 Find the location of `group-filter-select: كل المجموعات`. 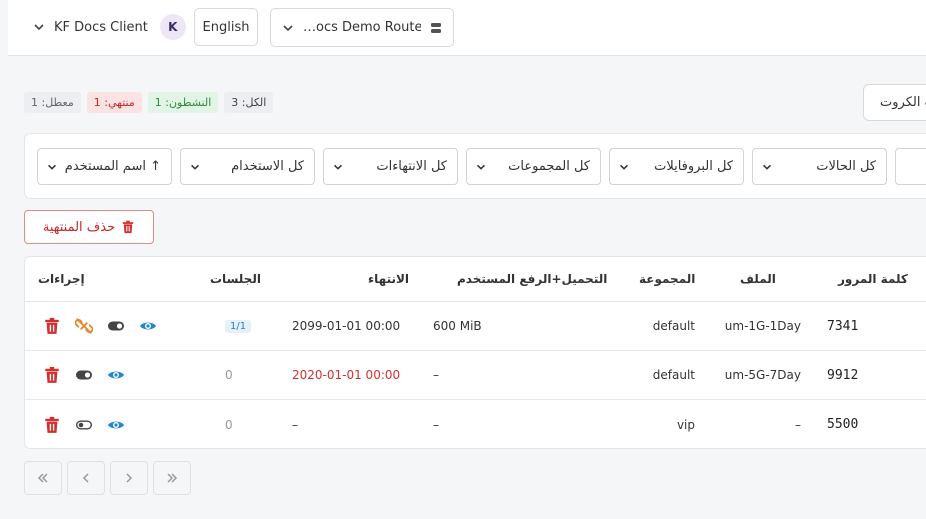

group-filter-select: كل المجموعات is located at coordinates (533, 166).